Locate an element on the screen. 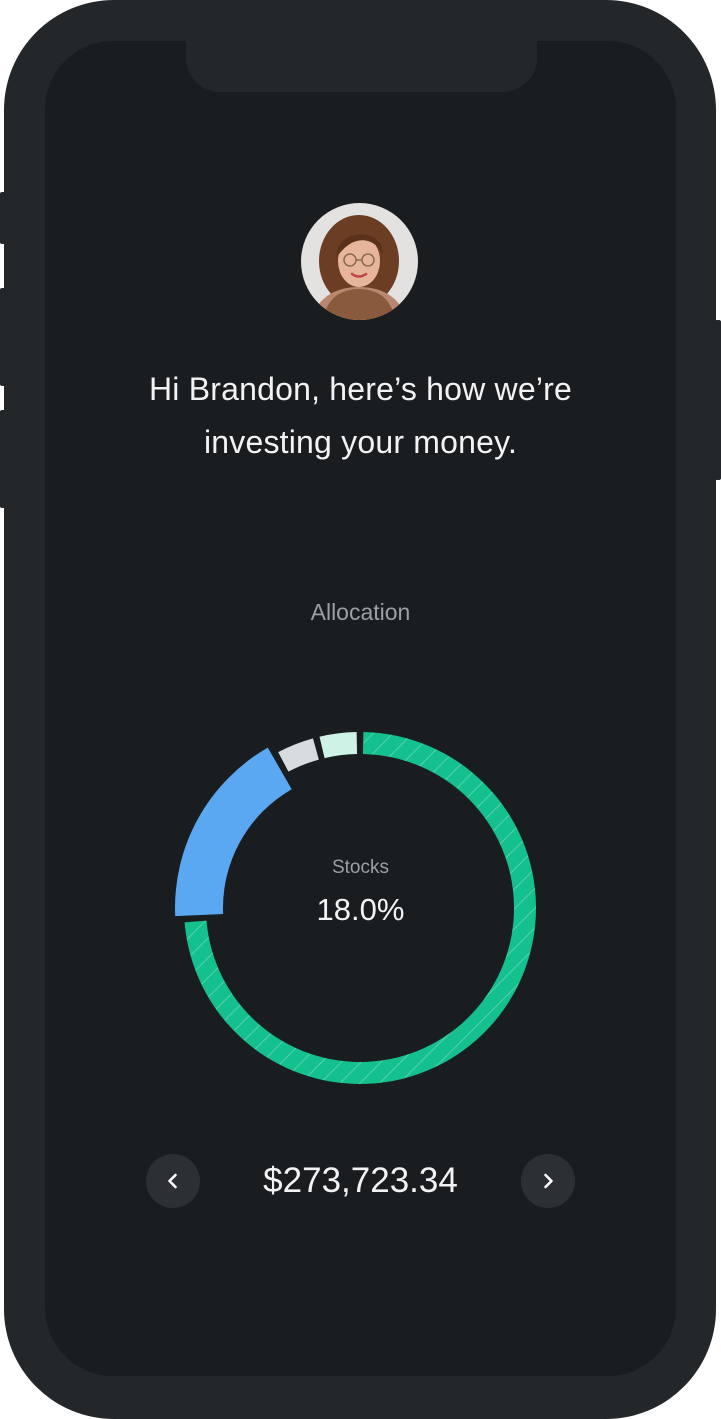 This screenshot has width=721, height=1419. previous-button is located at coordinates (173, 1181).